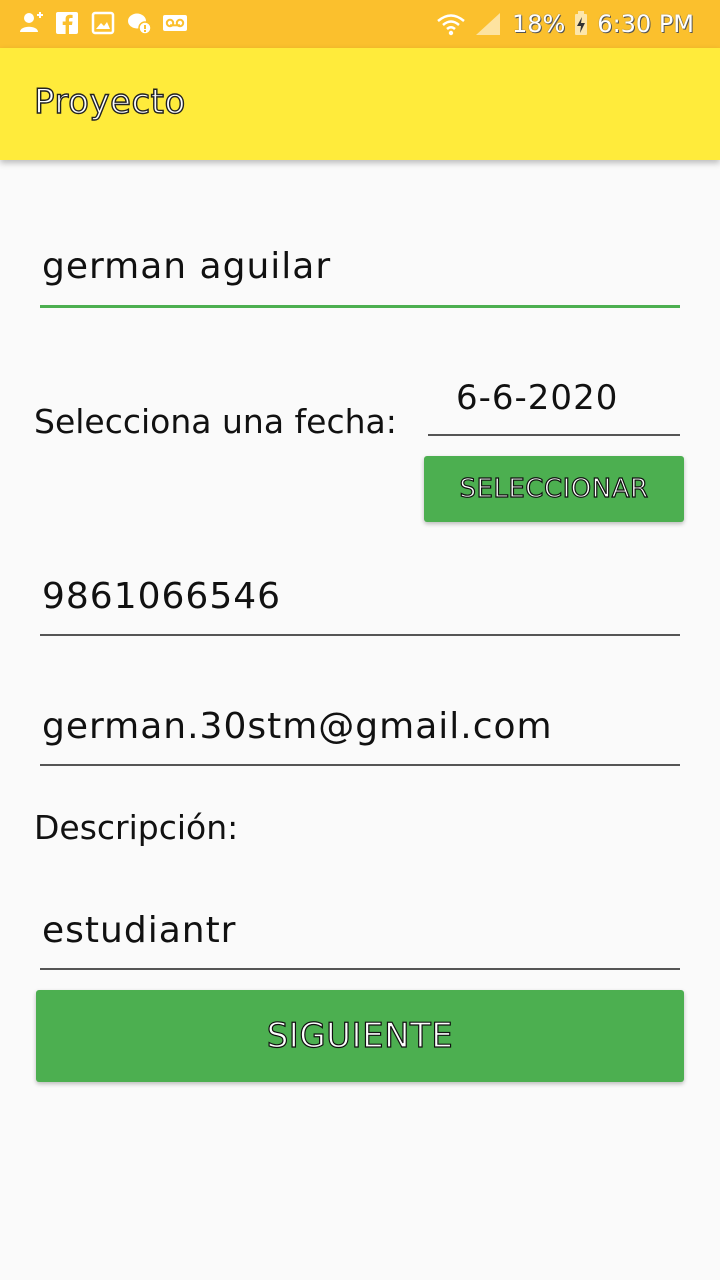  I want to click on wifi-icon, so click(451, 25).